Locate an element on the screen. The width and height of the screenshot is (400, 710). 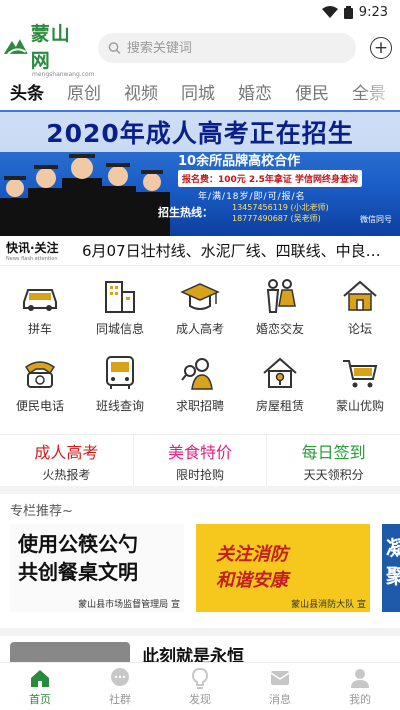
news-label-sub: News flash attention is located at coordinates (32, 259).